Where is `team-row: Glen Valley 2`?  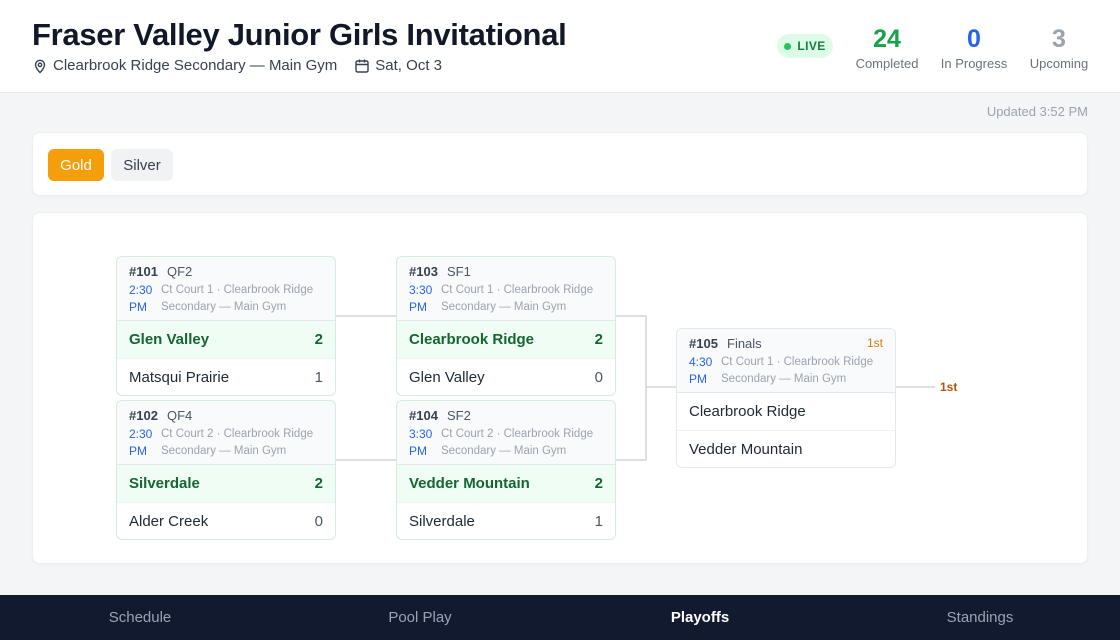
team-row: Glen Valley 2 is located at coordinates (226, 339).